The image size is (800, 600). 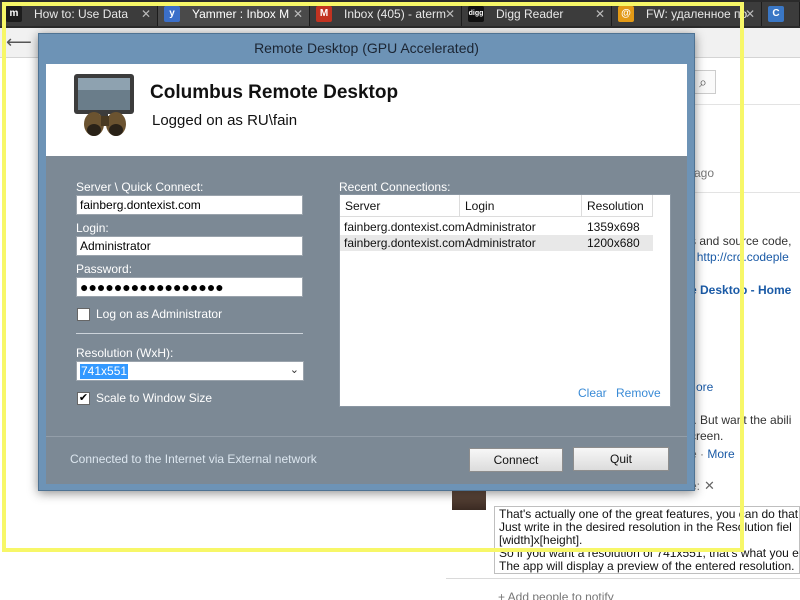 I want to click on chevron-down-icon: ⌄, so click(x=294, y=369).